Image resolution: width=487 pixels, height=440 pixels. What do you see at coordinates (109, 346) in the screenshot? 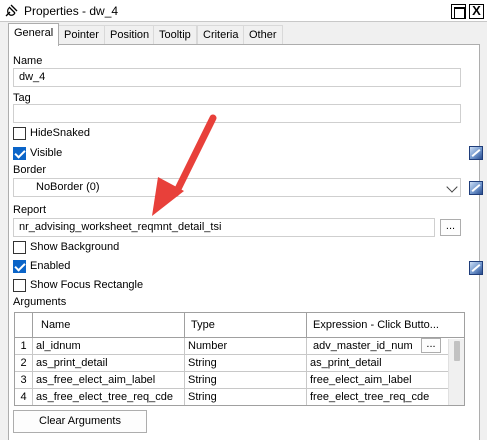
I see `argument-name: al_idnum` at bounding box center [109, 346].